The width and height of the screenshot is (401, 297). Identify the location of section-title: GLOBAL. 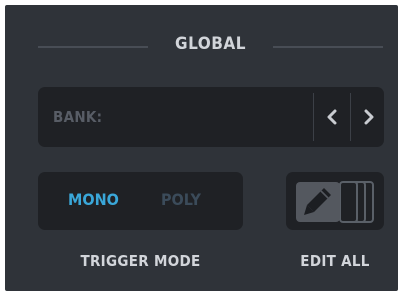
(210, 44).